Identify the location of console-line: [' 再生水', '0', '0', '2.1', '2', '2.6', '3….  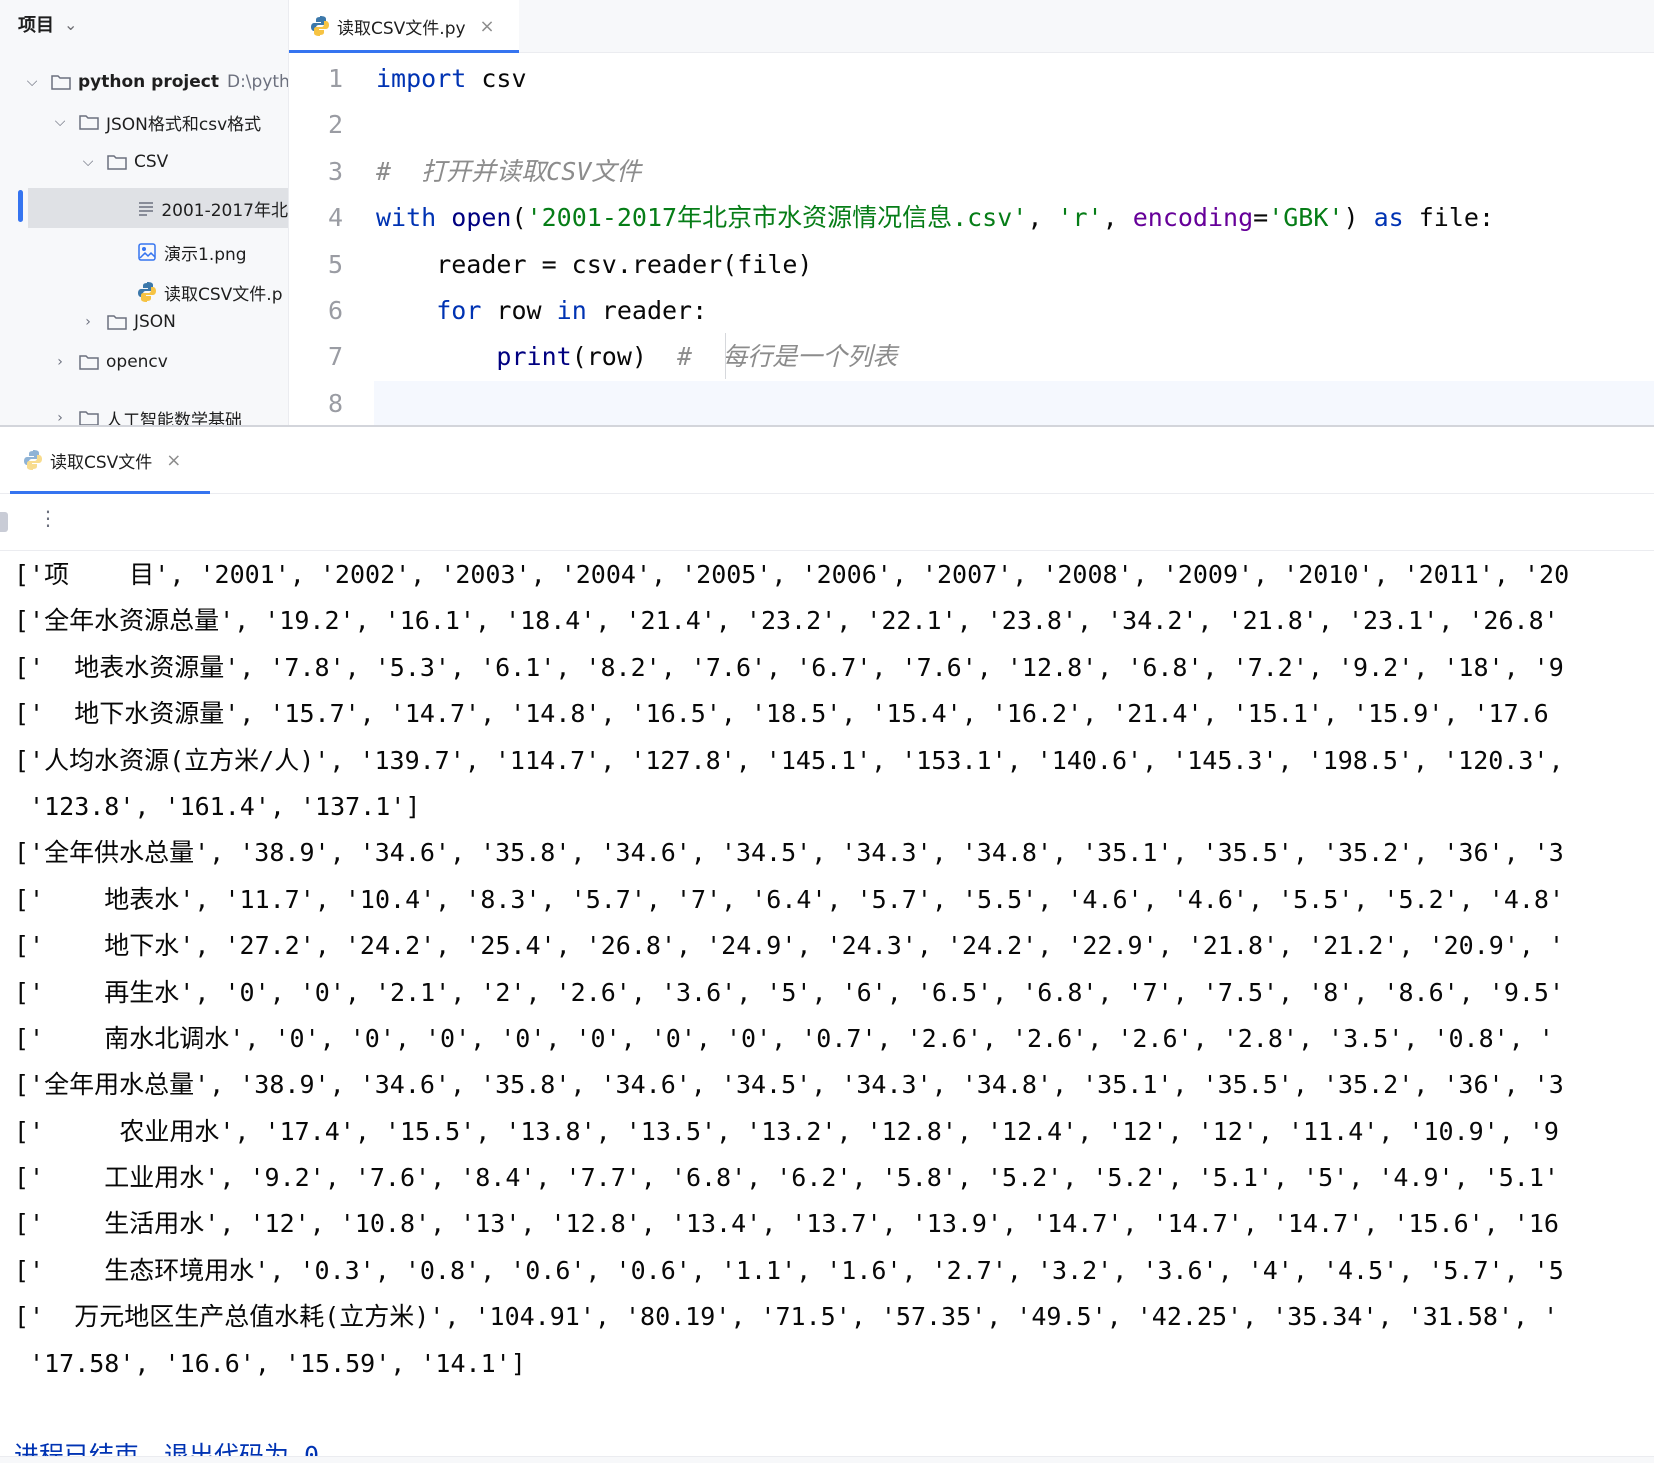
(789, 992).